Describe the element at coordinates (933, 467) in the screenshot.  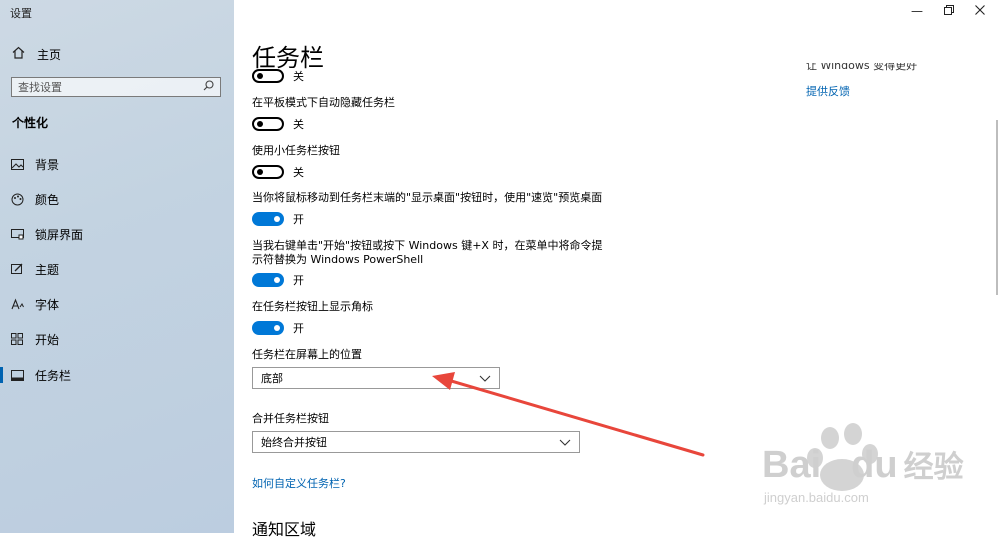
I see `watermark-brand-cn: 经验` at that location.